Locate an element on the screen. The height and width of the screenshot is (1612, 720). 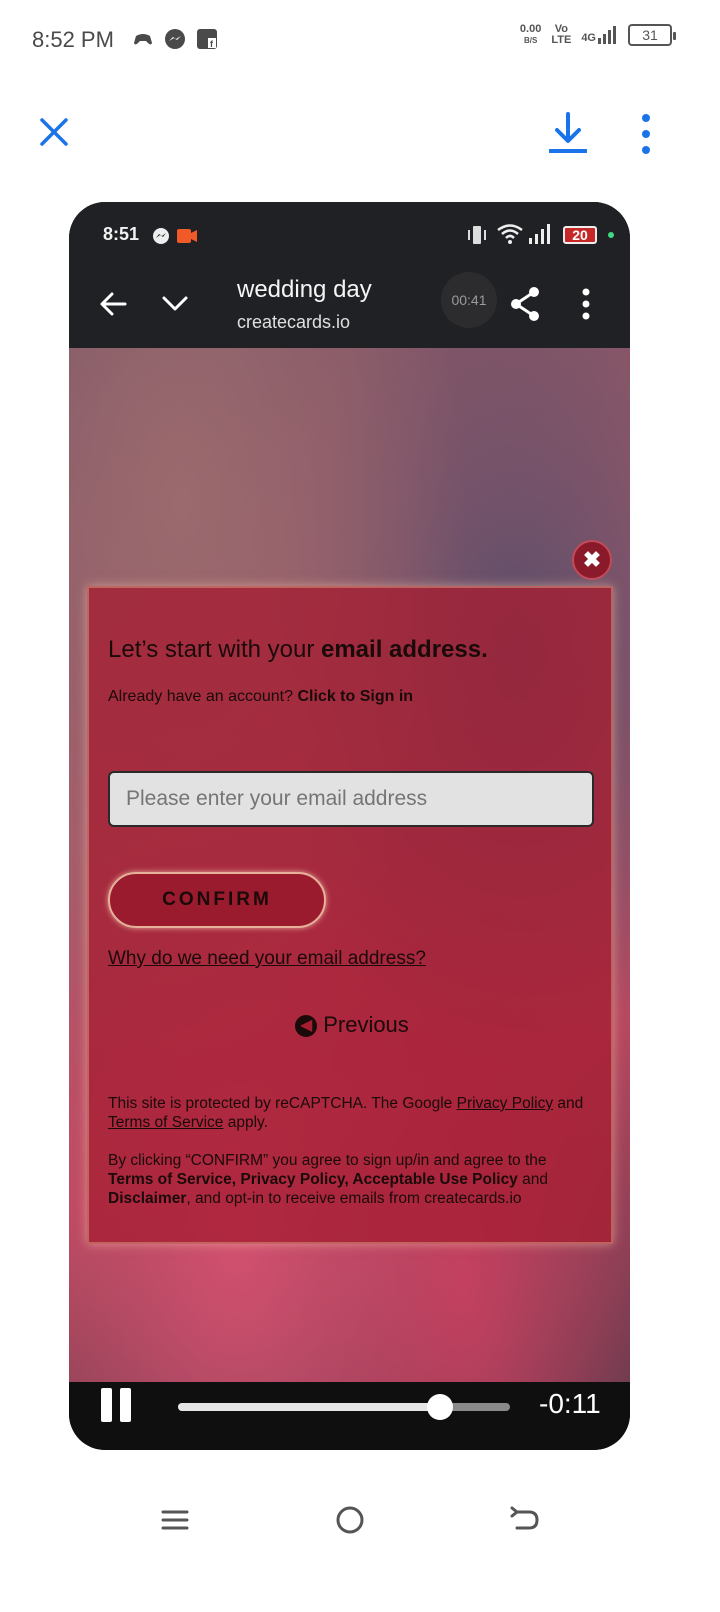
system-nav-bar is located at coordinates (360, 1525).